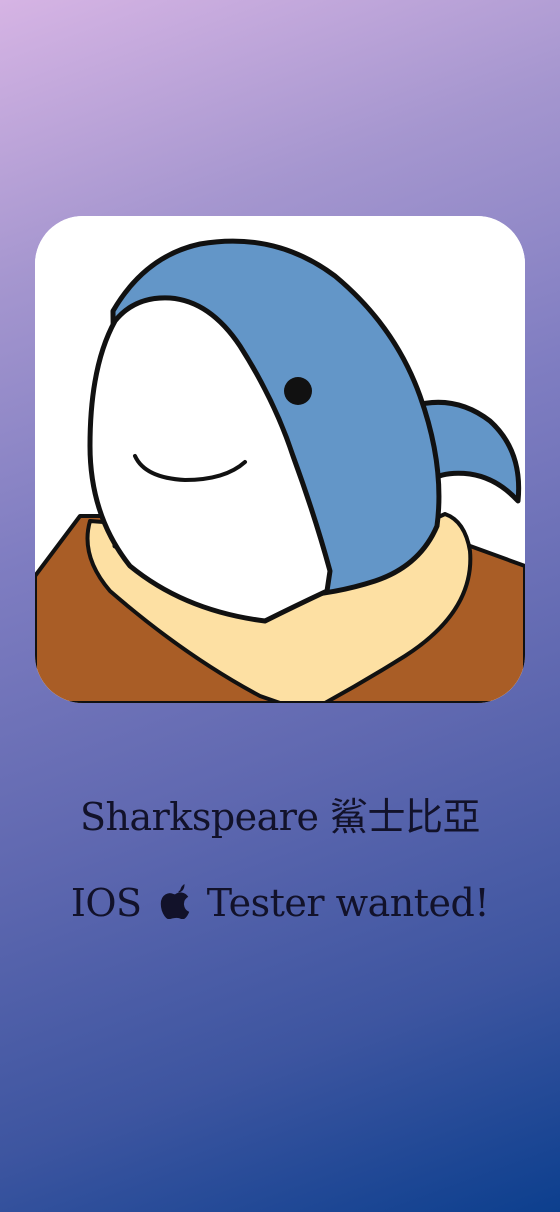 This screenshot has height=1212, width=560. Describe the element at coordinates (175, 901) in the screenshot. I see `apple-icon` at that location.